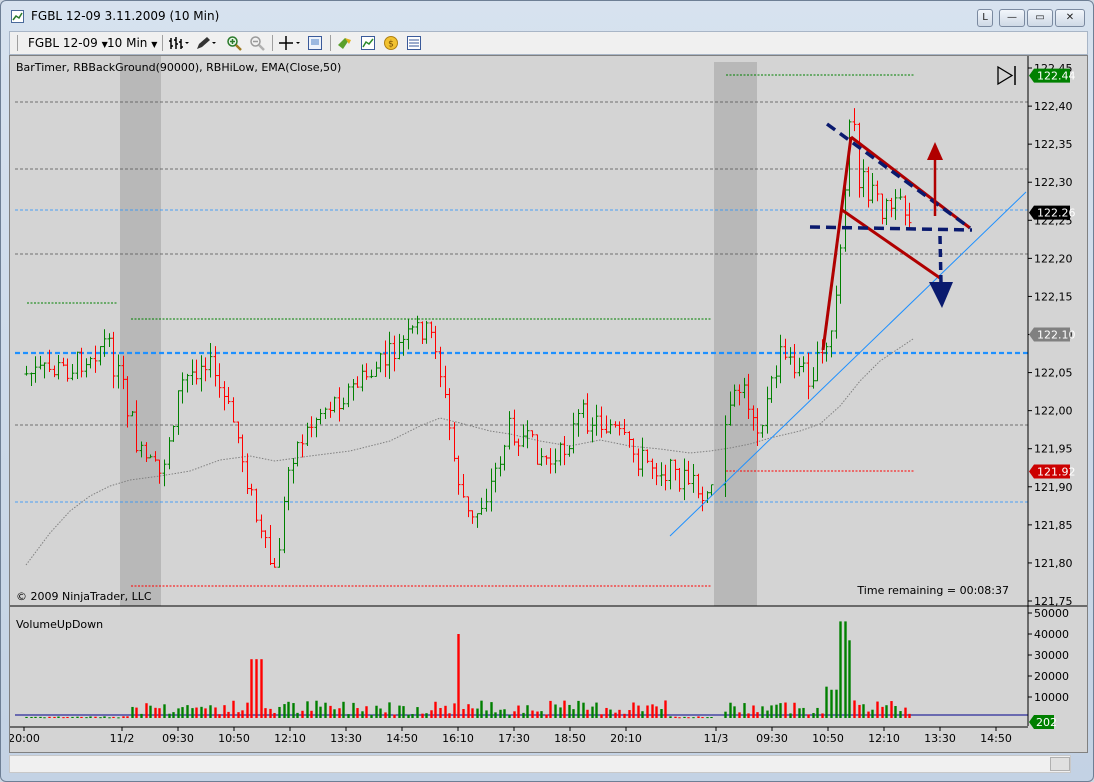  What do you see at coordinates (290, 43) in the screenshot?
I see `crosshair-icon` at bounding box center [290, 43].